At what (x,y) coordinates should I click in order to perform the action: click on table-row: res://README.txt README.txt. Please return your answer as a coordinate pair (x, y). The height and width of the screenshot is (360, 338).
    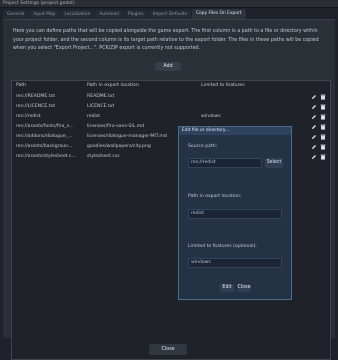
    Looking at the image, I should click on (171, 97).